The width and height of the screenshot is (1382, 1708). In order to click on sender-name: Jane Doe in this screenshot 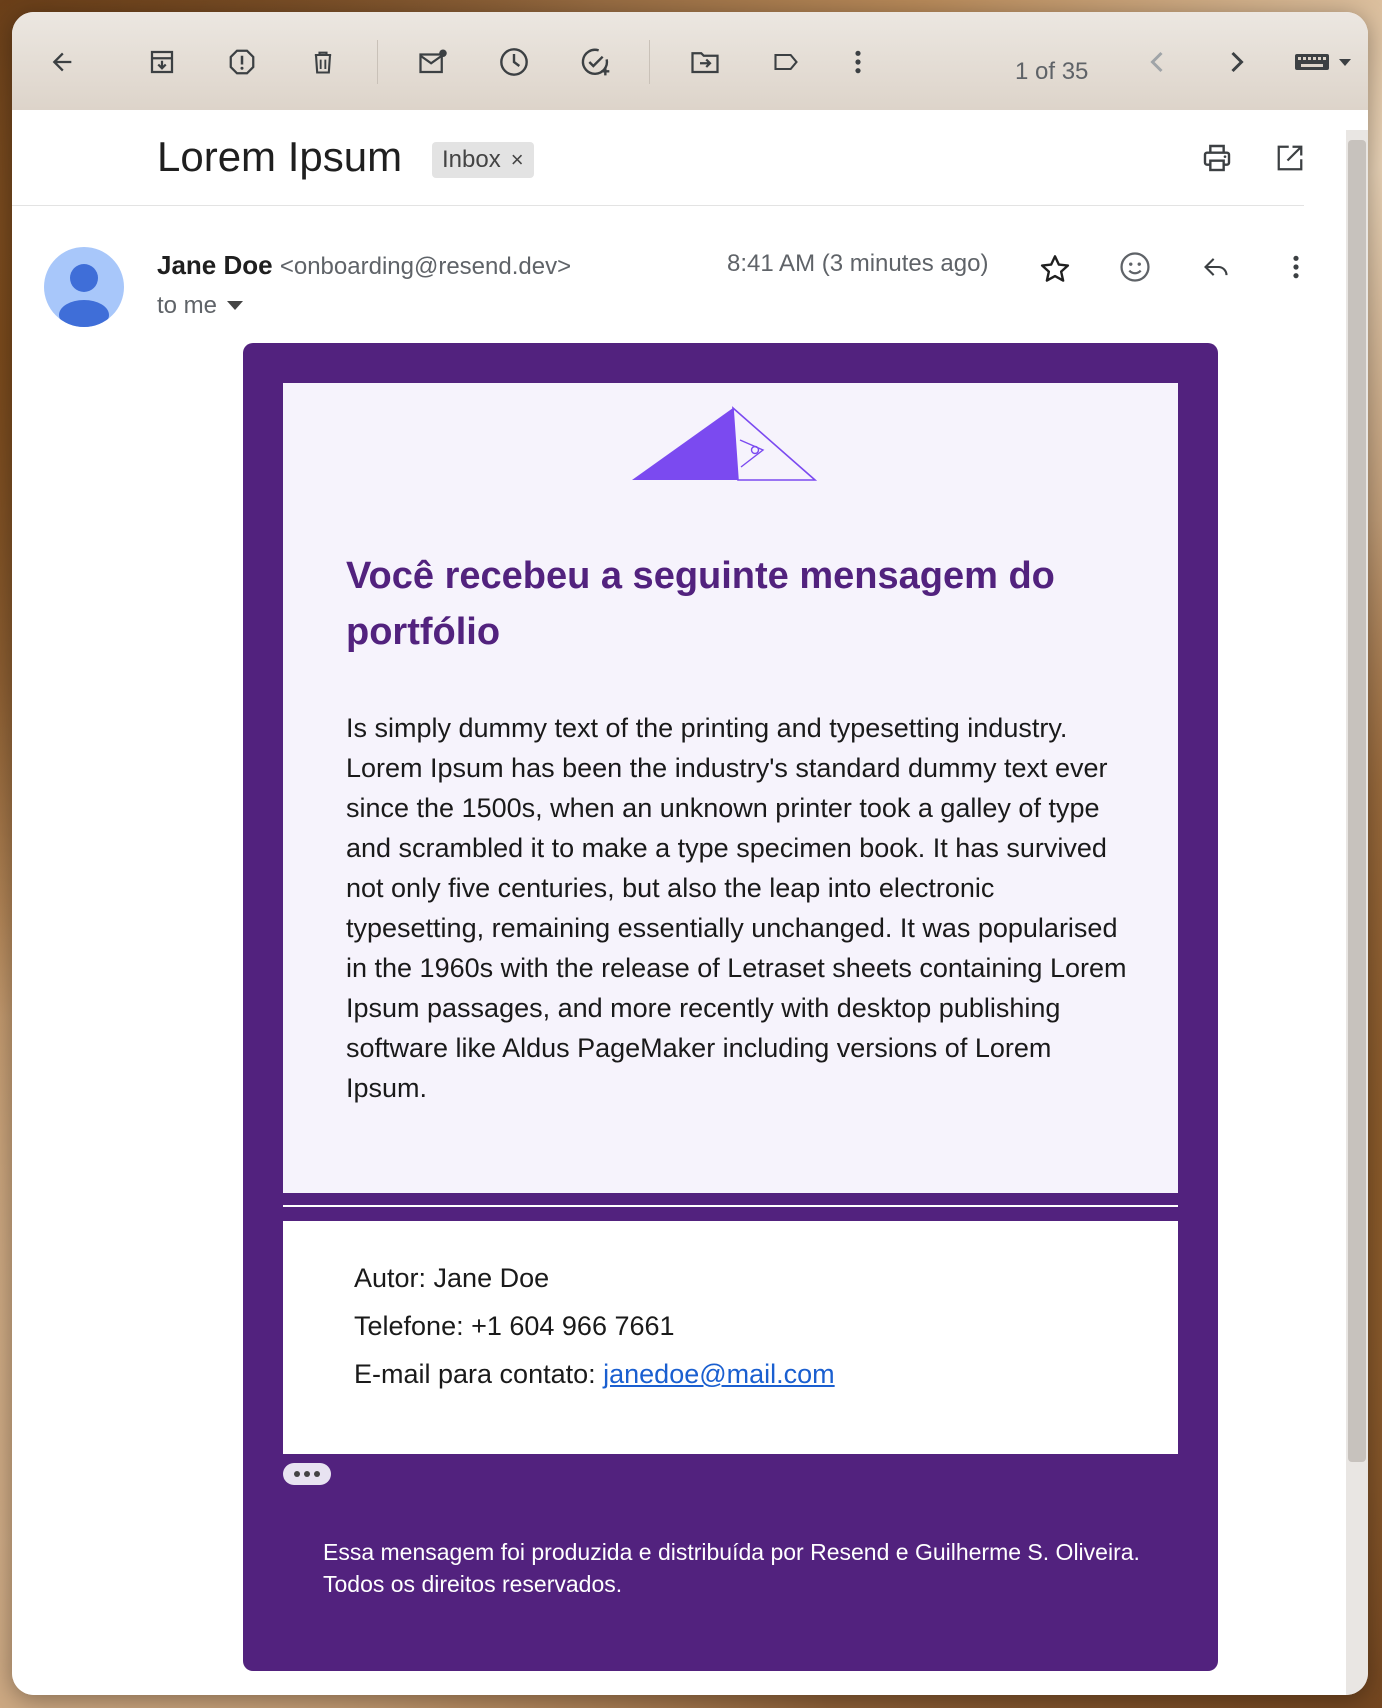, I will do `click(215, 265)`.